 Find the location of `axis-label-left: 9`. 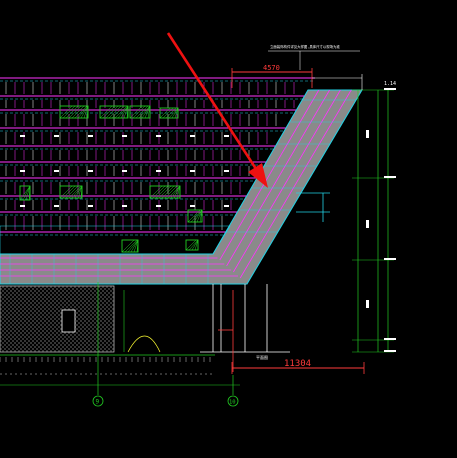

axis-label-left: 9 is located at coordinates (98, 402).